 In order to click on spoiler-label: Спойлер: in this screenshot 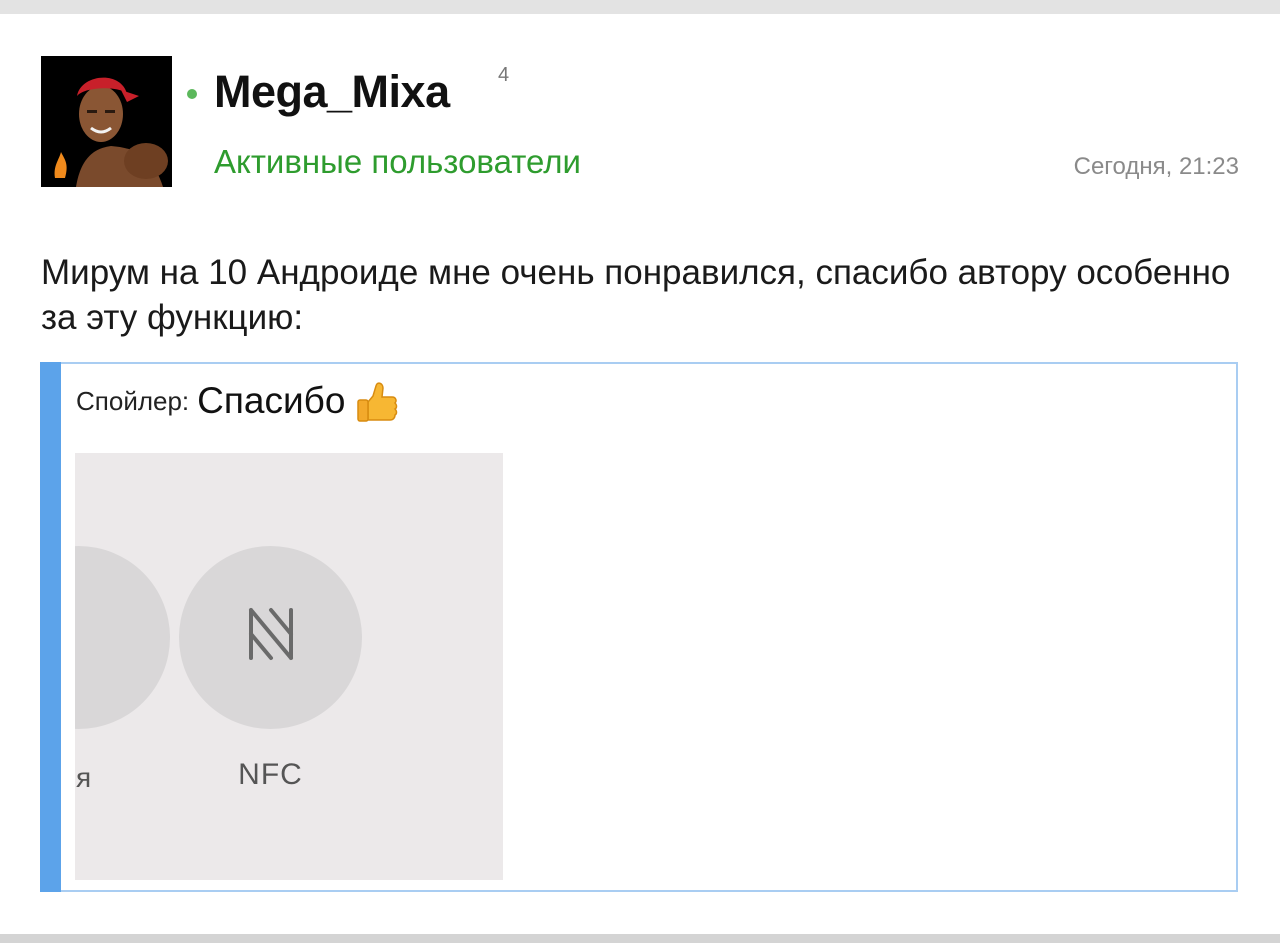, I will do `click(133, 400)`.